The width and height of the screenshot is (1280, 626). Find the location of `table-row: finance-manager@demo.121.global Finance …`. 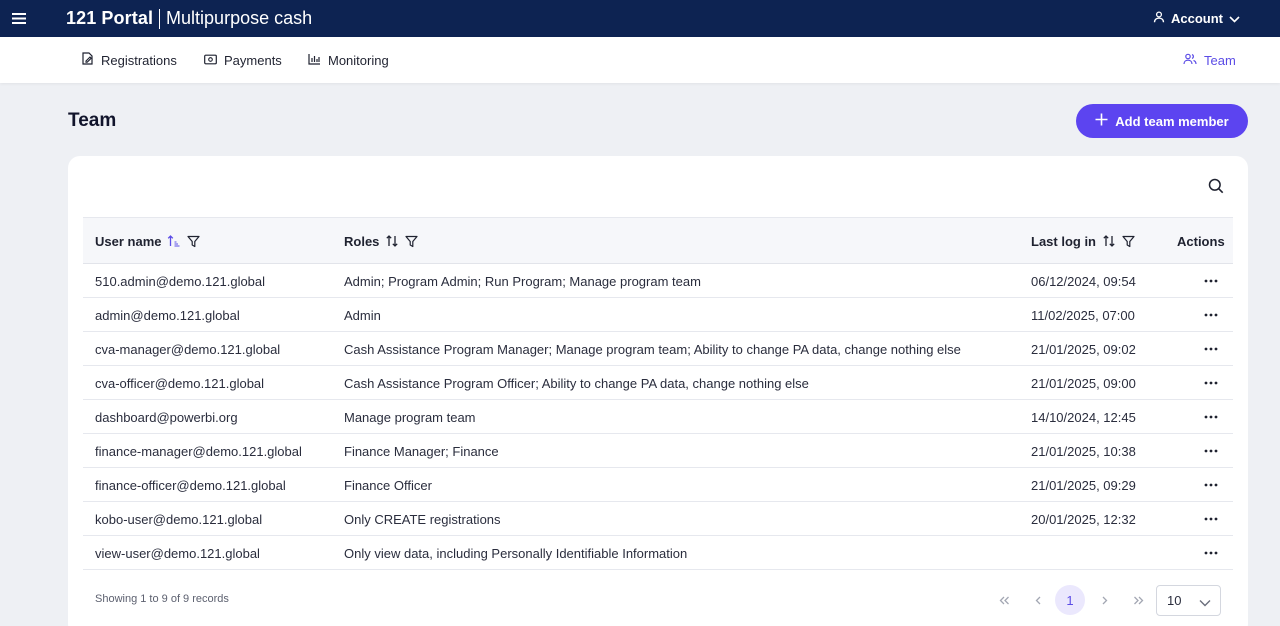

table-row: finance-manager@demo.121.global Finance … is located at coordinates (658, 451).